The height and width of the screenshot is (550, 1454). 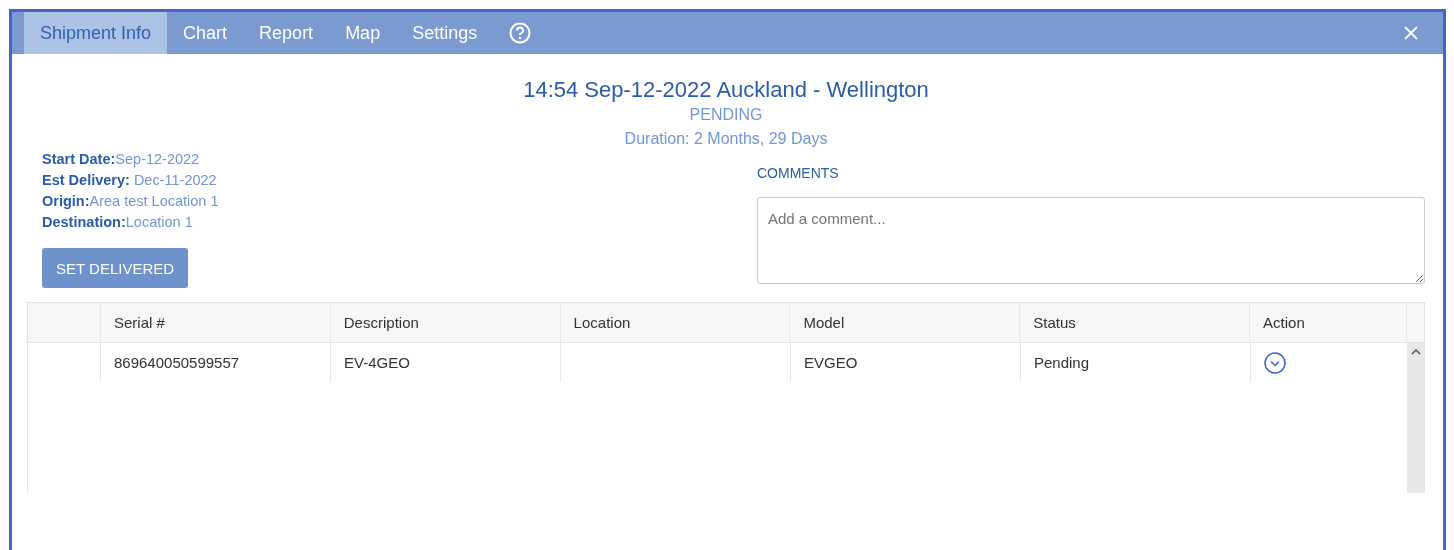 What do you see at coordinates (286, 33) in the screenshot?
I see `tab: Report` at bounding box center [286, 33].